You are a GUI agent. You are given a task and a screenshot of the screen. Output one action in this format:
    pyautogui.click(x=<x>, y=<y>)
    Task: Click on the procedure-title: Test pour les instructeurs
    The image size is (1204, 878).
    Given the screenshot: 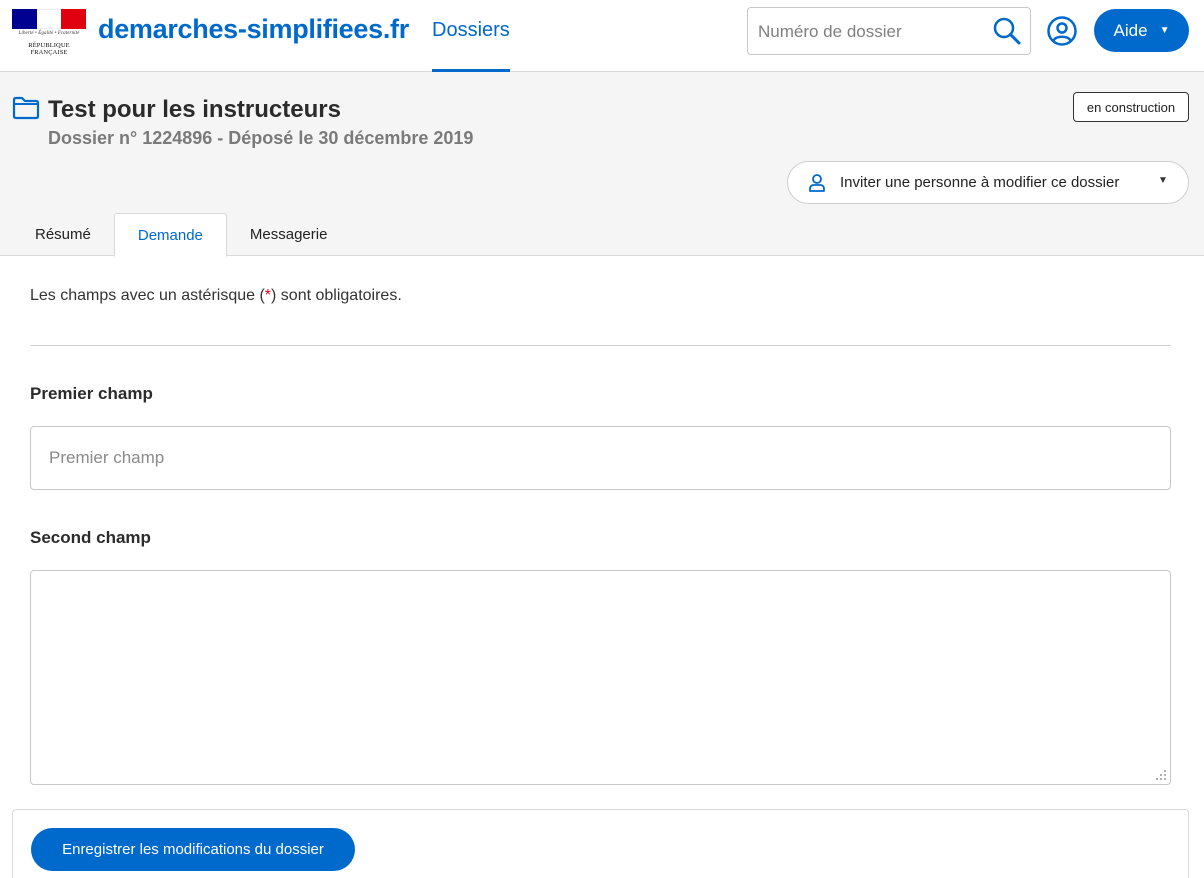 What is the action you would take?
    pyautogui.click(x=194, y=109)
    